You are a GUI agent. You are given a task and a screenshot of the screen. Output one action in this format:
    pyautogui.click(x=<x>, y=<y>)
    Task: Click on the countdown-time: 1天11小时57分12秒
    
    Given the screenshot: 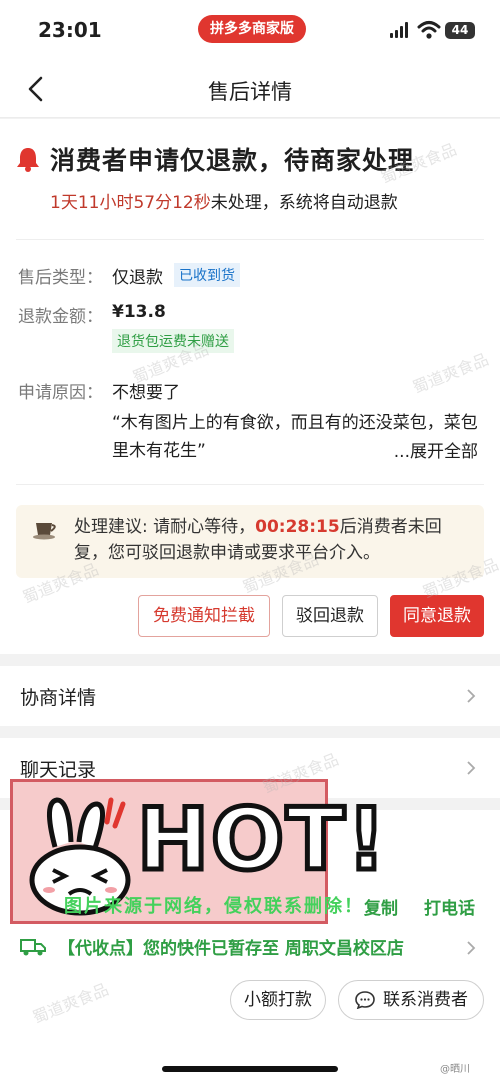 What is the action you would take?
    pyautogui.click(x=130, y=203)
    